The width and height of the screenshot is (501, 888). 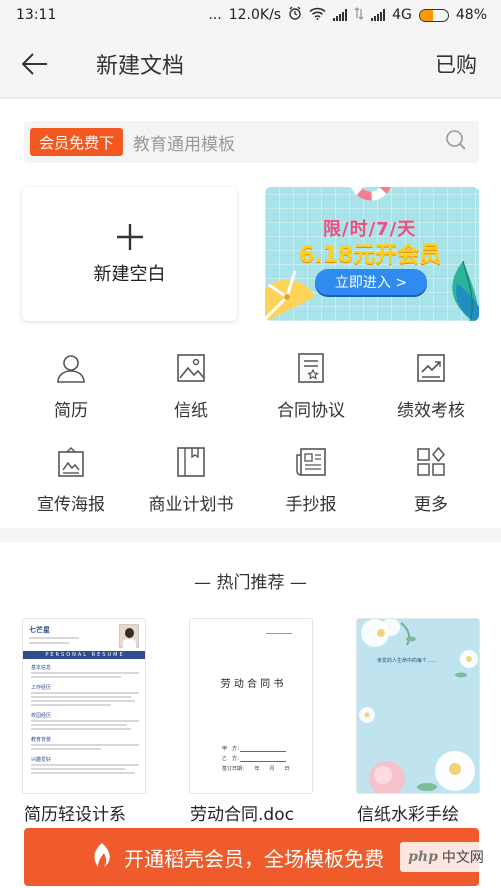 I want to click on promo-enter-button: 立即进入 >, so click(x=371, y=282).